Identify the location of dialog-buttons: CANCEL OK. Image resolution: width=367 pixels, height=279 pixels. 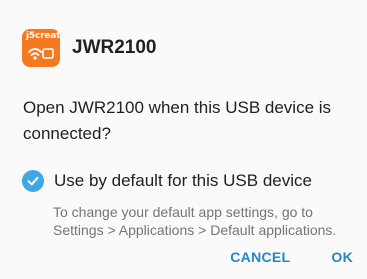
(291, 257).